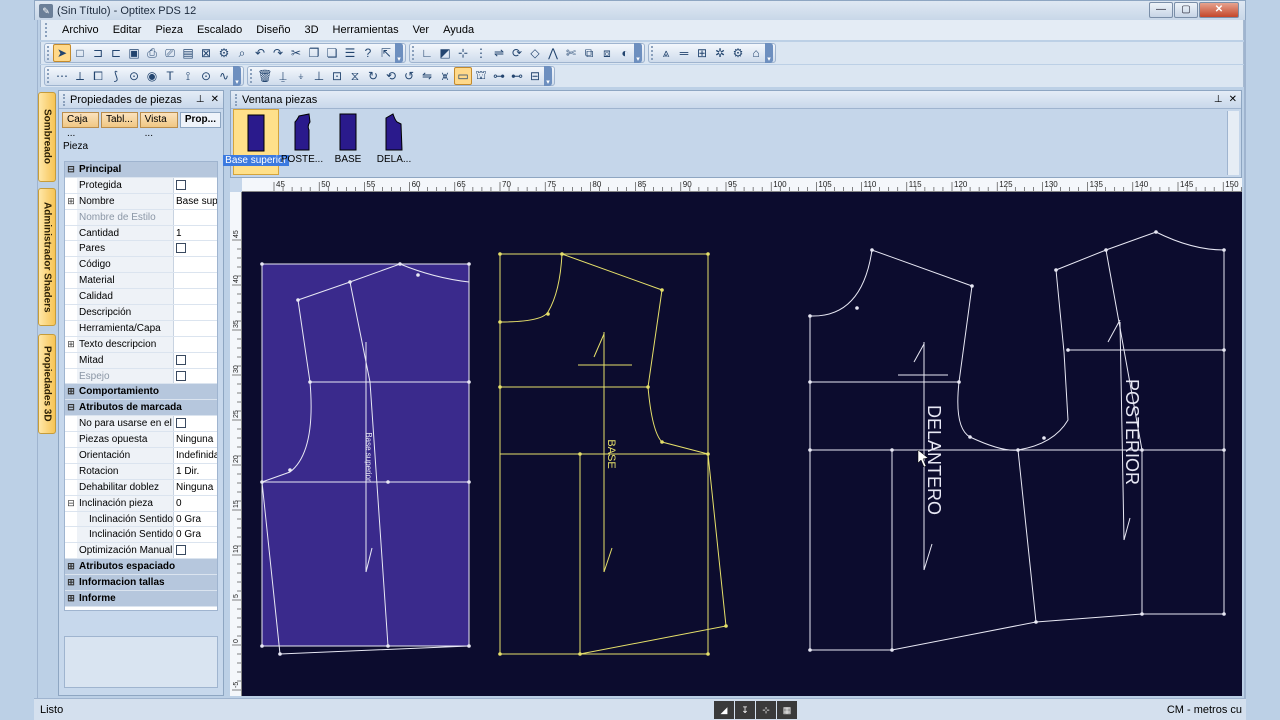 The height and width of the screenshot is (720, 1280). Describe the element at coordinates (141, 201) in the screenshot. I see `property-row: ⊞NombreBase supe` at that location.